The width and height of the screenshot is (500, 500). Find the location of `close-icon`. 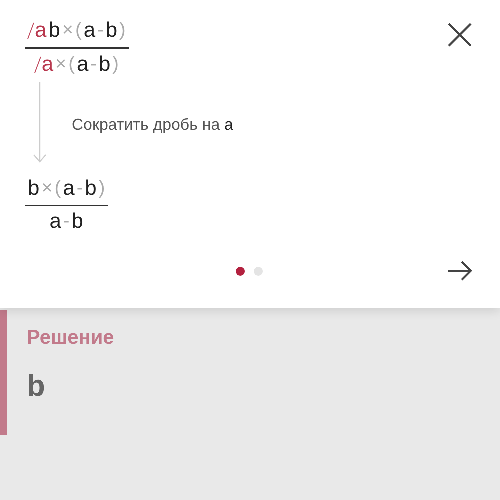

close-icon is located at coordinates (460, 35).